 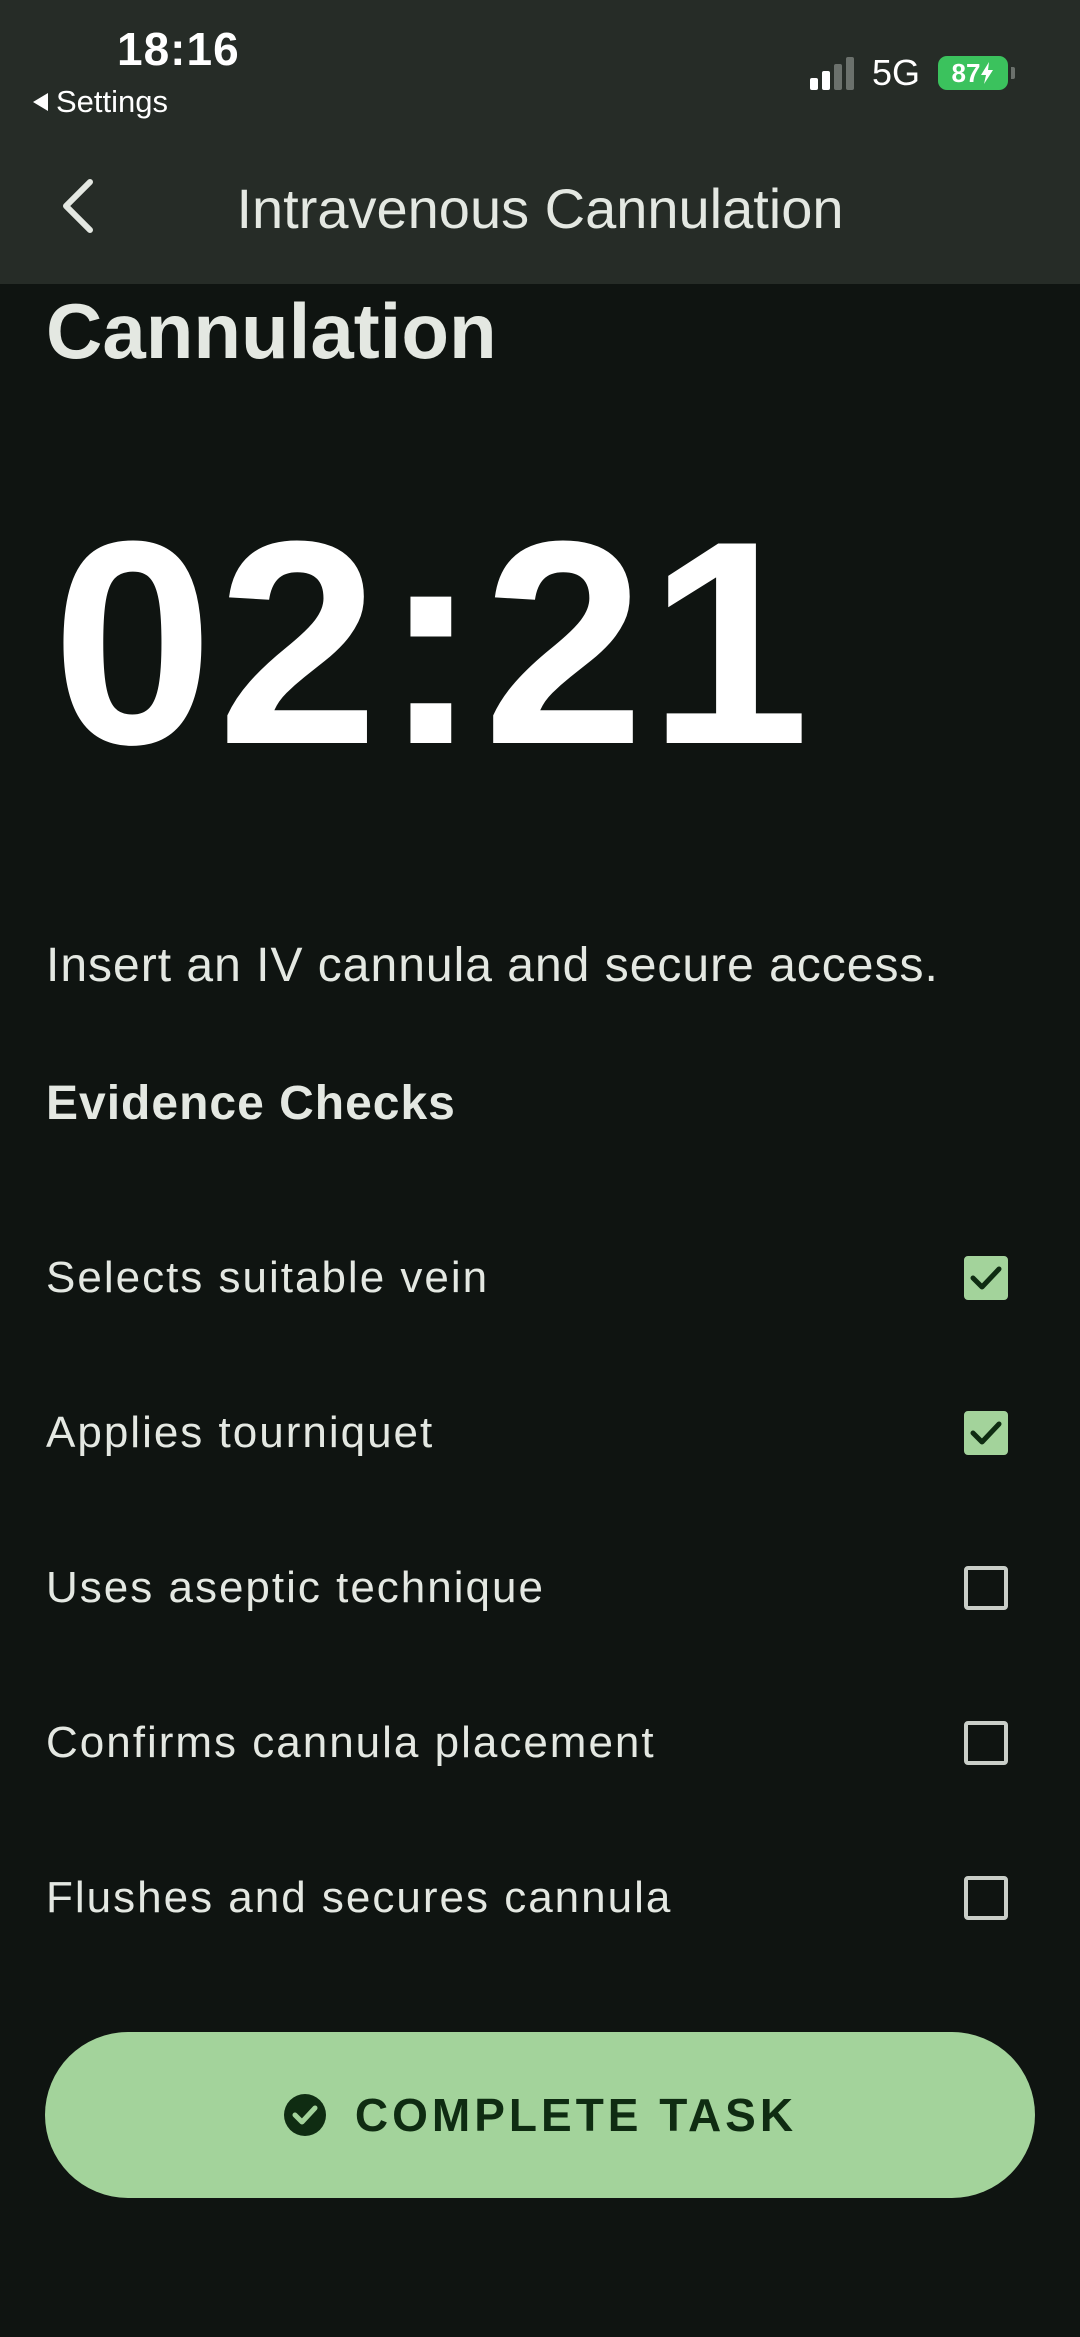 I want to click on status-back-to-app: Settings, so click(x=100, y=102).